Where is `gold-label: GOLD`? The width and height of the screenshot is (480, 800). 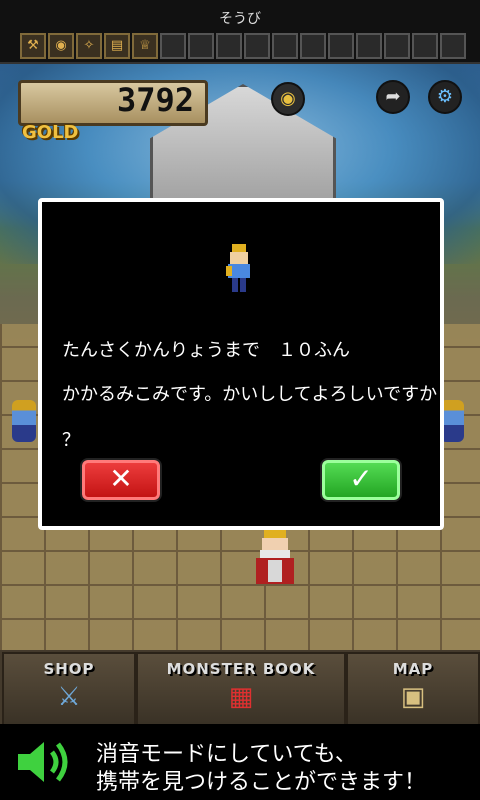 gold-label: GOLD is located at coordinates (50, 132).